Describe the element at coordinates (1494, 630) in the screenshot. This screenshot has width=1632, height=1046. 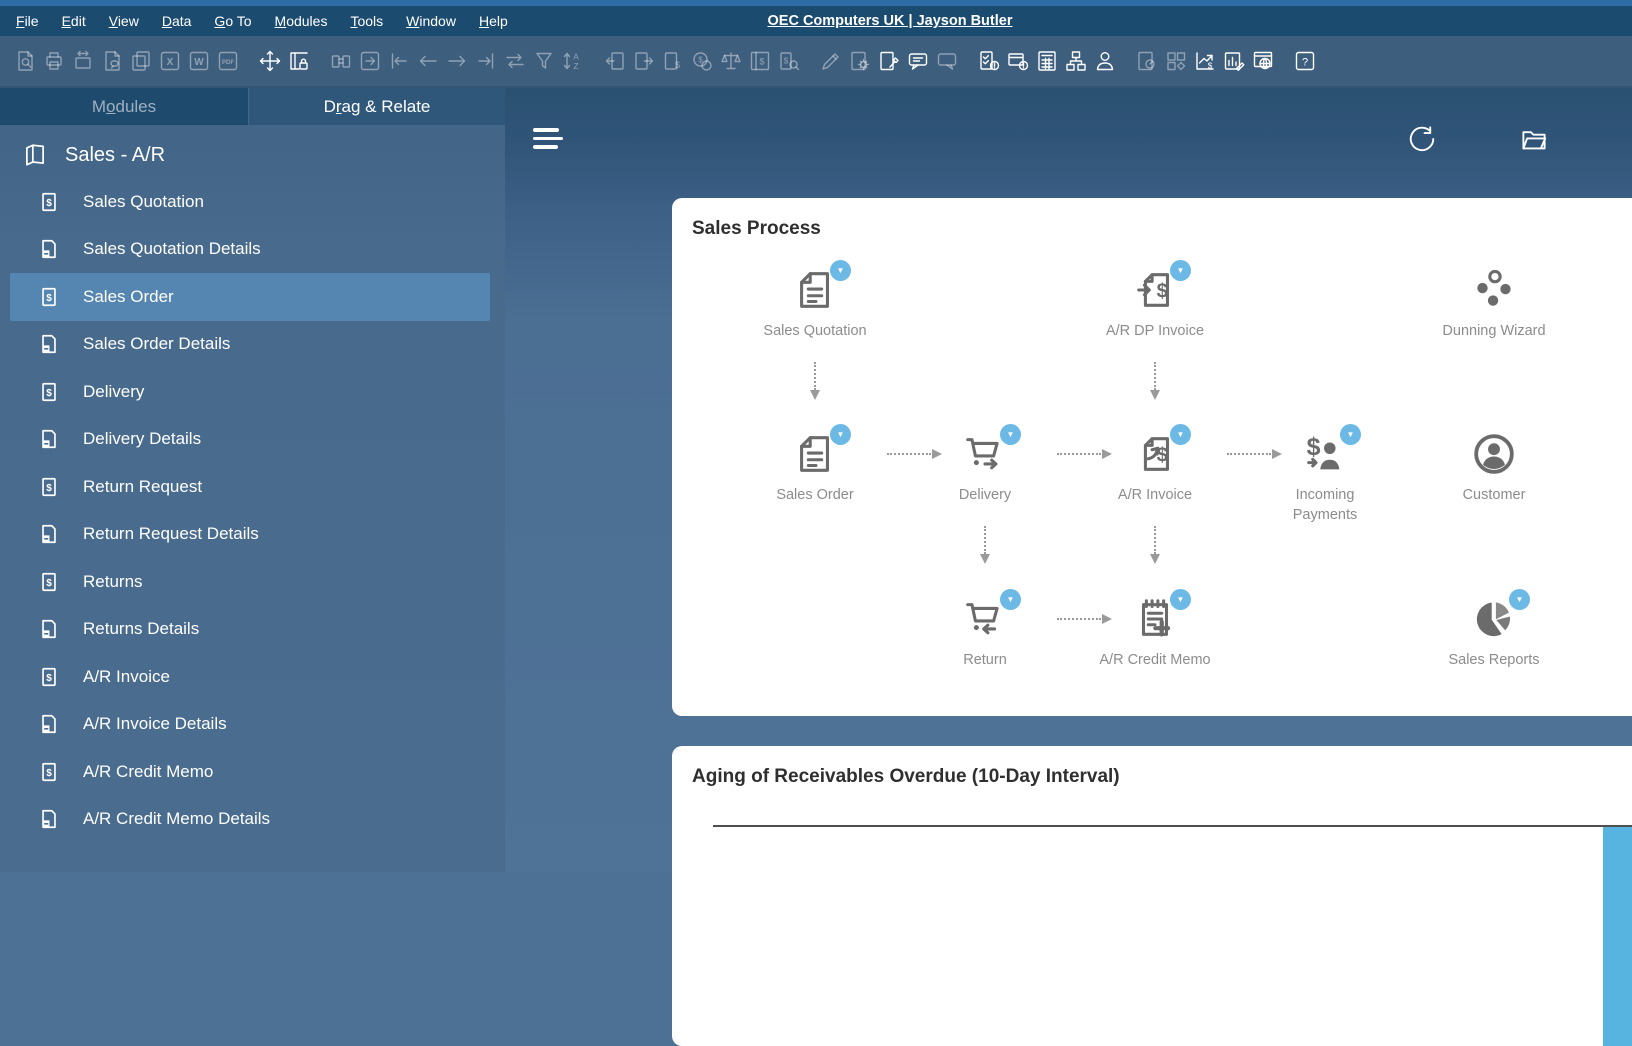
I see `flow-node-sales-reports: ▼ Sales Reports` at that location.